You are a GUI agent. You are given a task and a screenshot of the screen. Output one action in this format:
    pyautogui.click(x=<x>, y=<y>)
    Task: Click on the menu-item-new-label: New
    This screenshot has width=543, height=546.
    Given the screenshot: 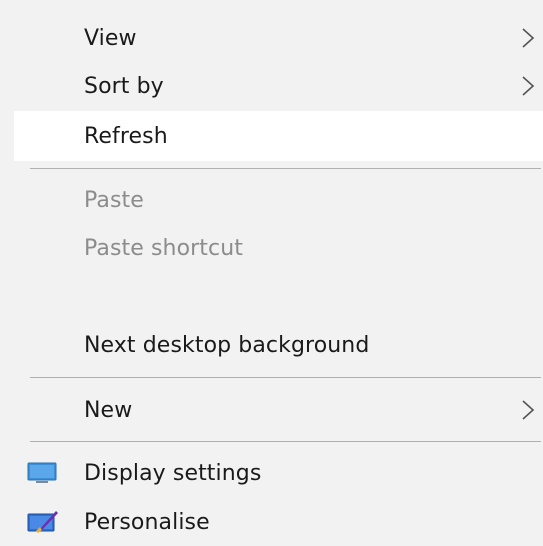 What is the action you would take?
    pyautogui.click(x=108, y=410)
    